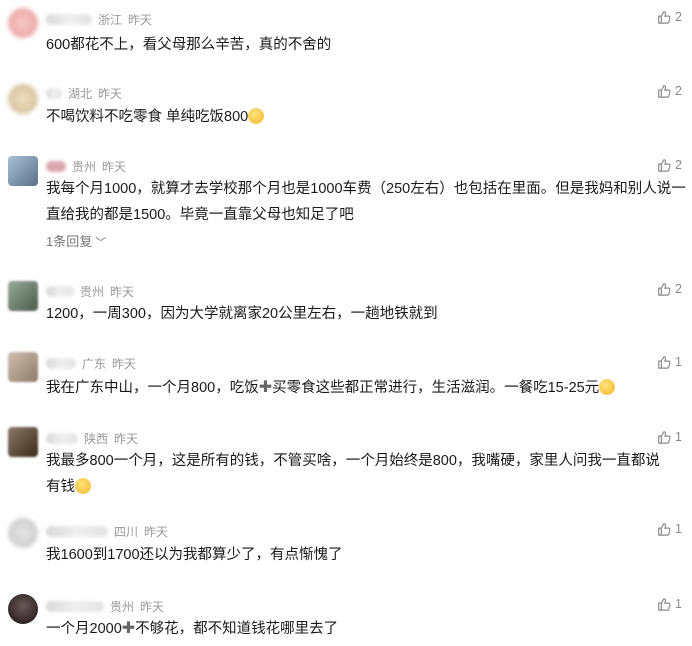 Image resolution: width=692 pixels, height=646 pixels. I want to click on region-label: 湖北, so click(80, 94).